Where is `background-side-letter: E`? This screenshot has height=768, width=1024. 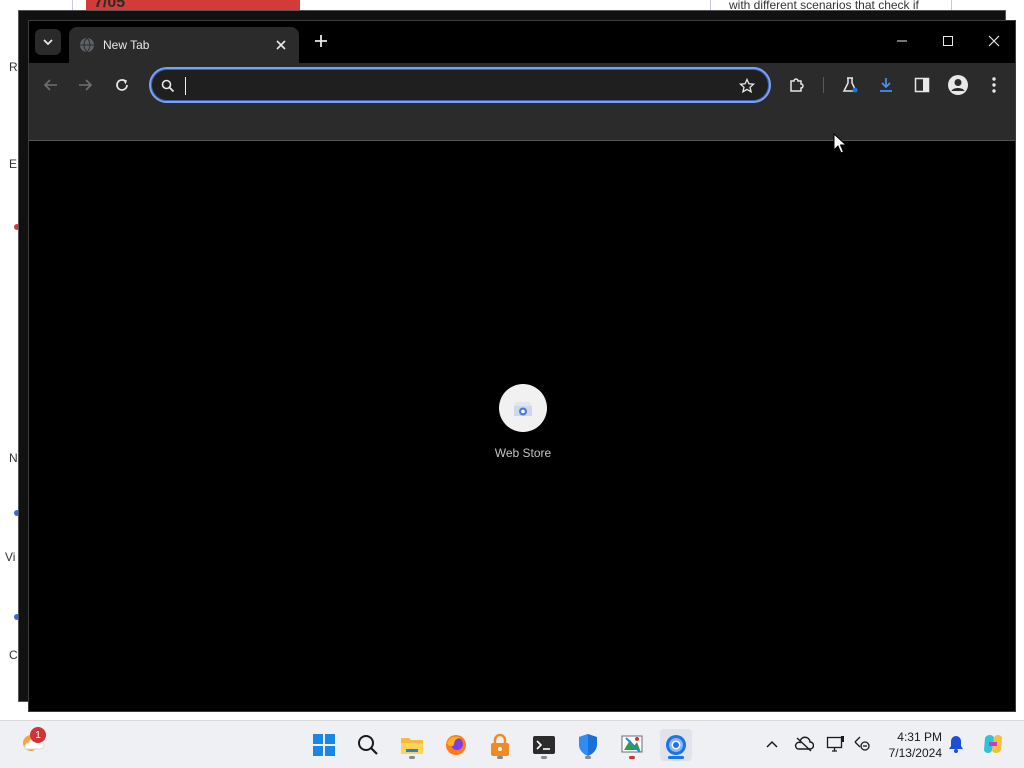
background-side-letter: E is located at coordinates (13, 164).